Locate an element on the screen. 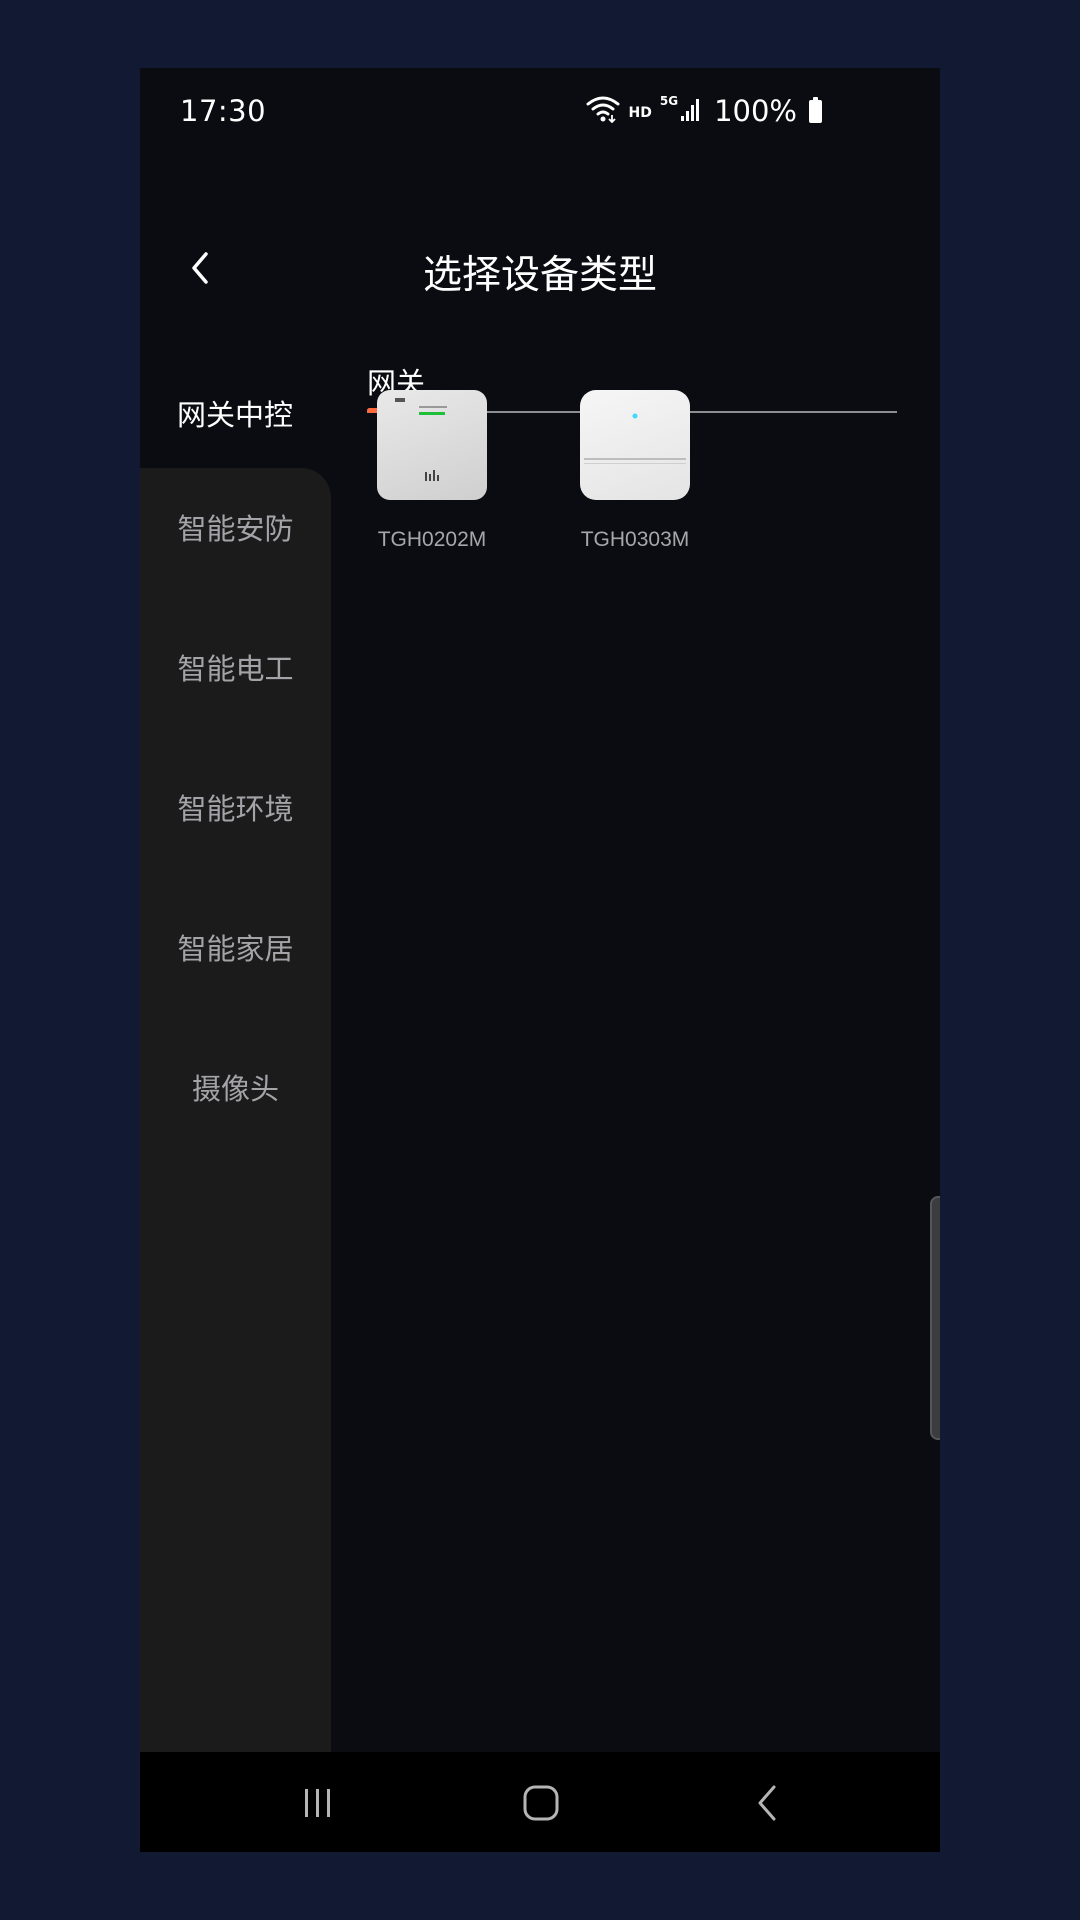 The height and width of the screenshot is (1920, 1080). device-name: TGH0303M is located at coordinates (635, 539).